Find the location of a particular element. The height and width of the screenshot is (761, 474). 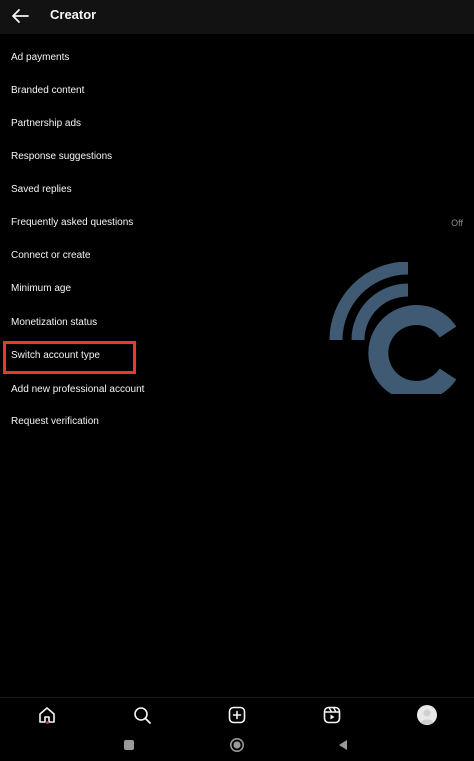

back-triangle-icon is located at coordinates (343, 745).